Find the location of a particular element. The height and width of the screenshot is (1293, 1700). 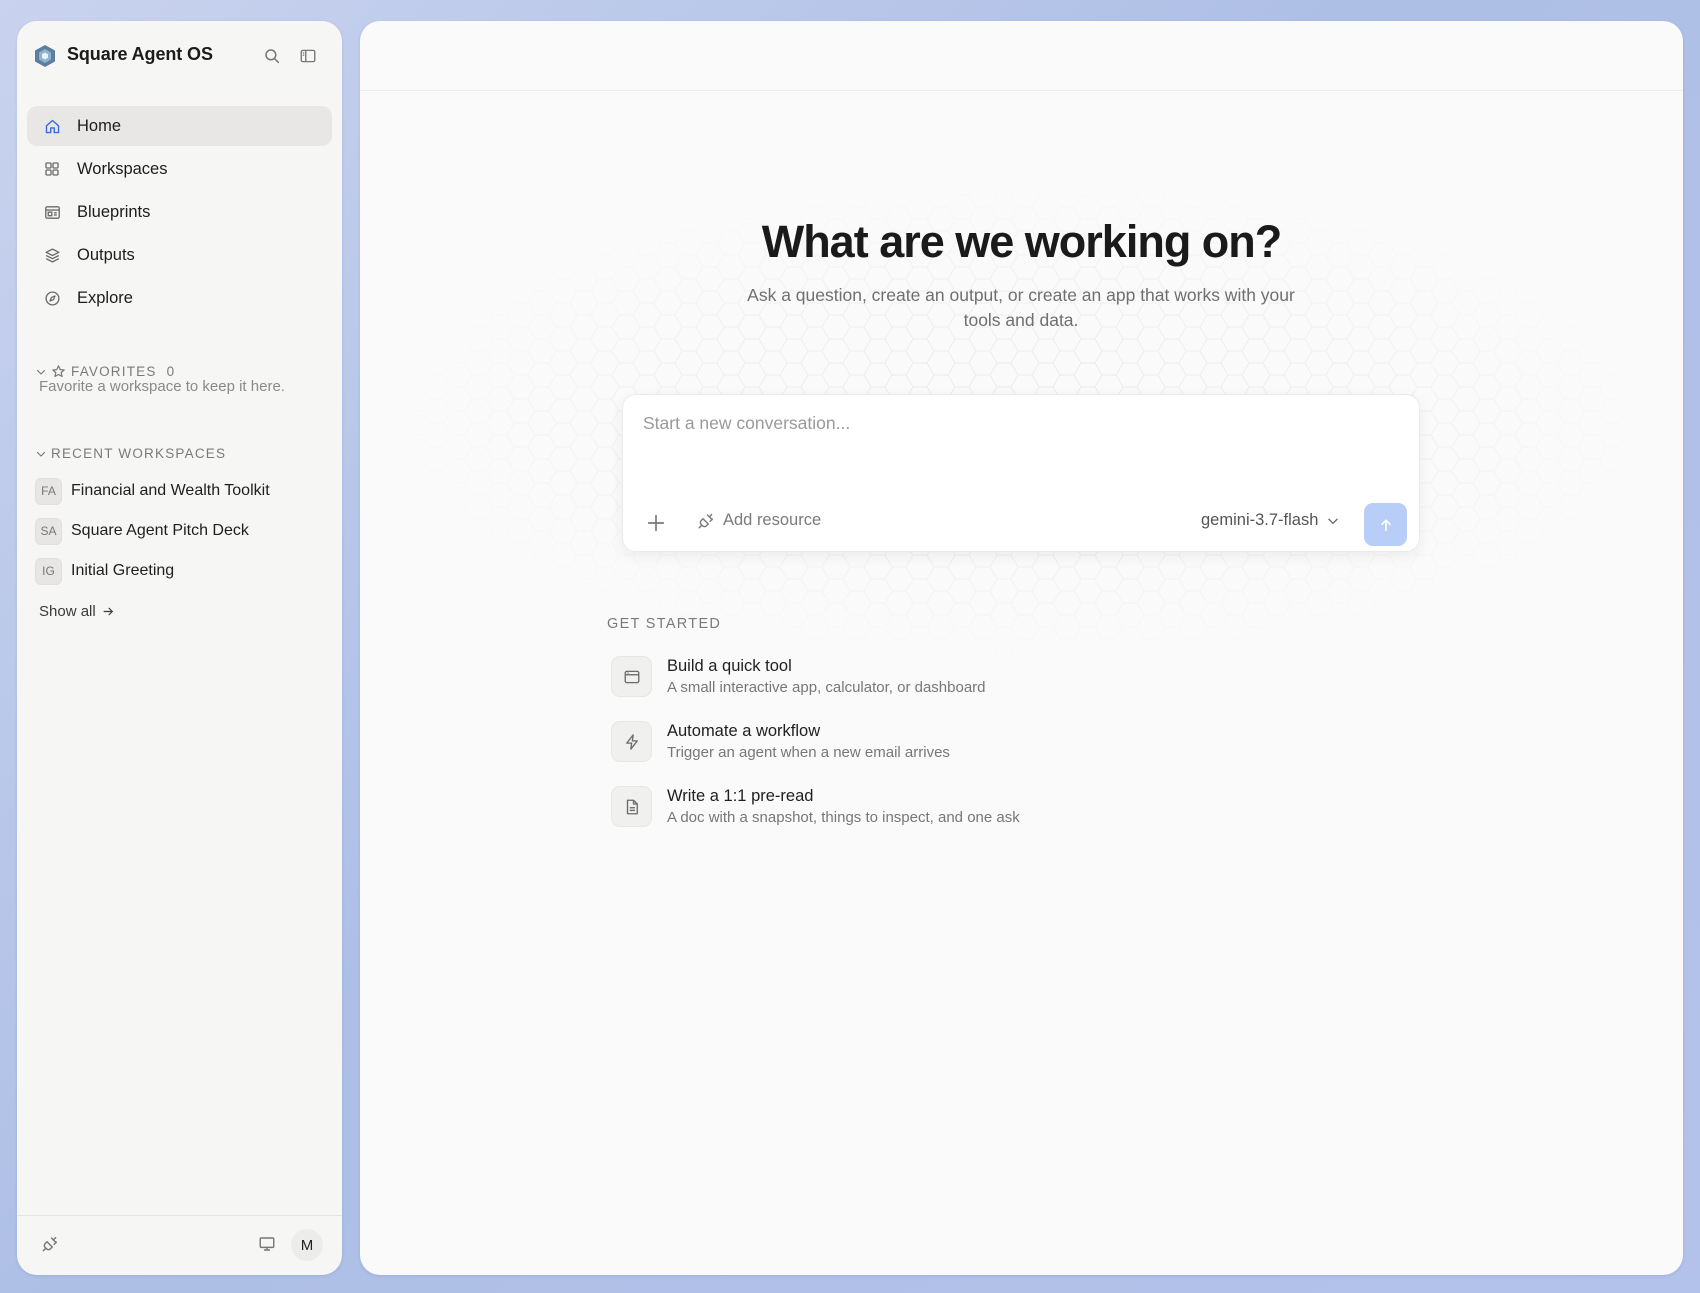

connections-button is located at coordinates (51, 1245).